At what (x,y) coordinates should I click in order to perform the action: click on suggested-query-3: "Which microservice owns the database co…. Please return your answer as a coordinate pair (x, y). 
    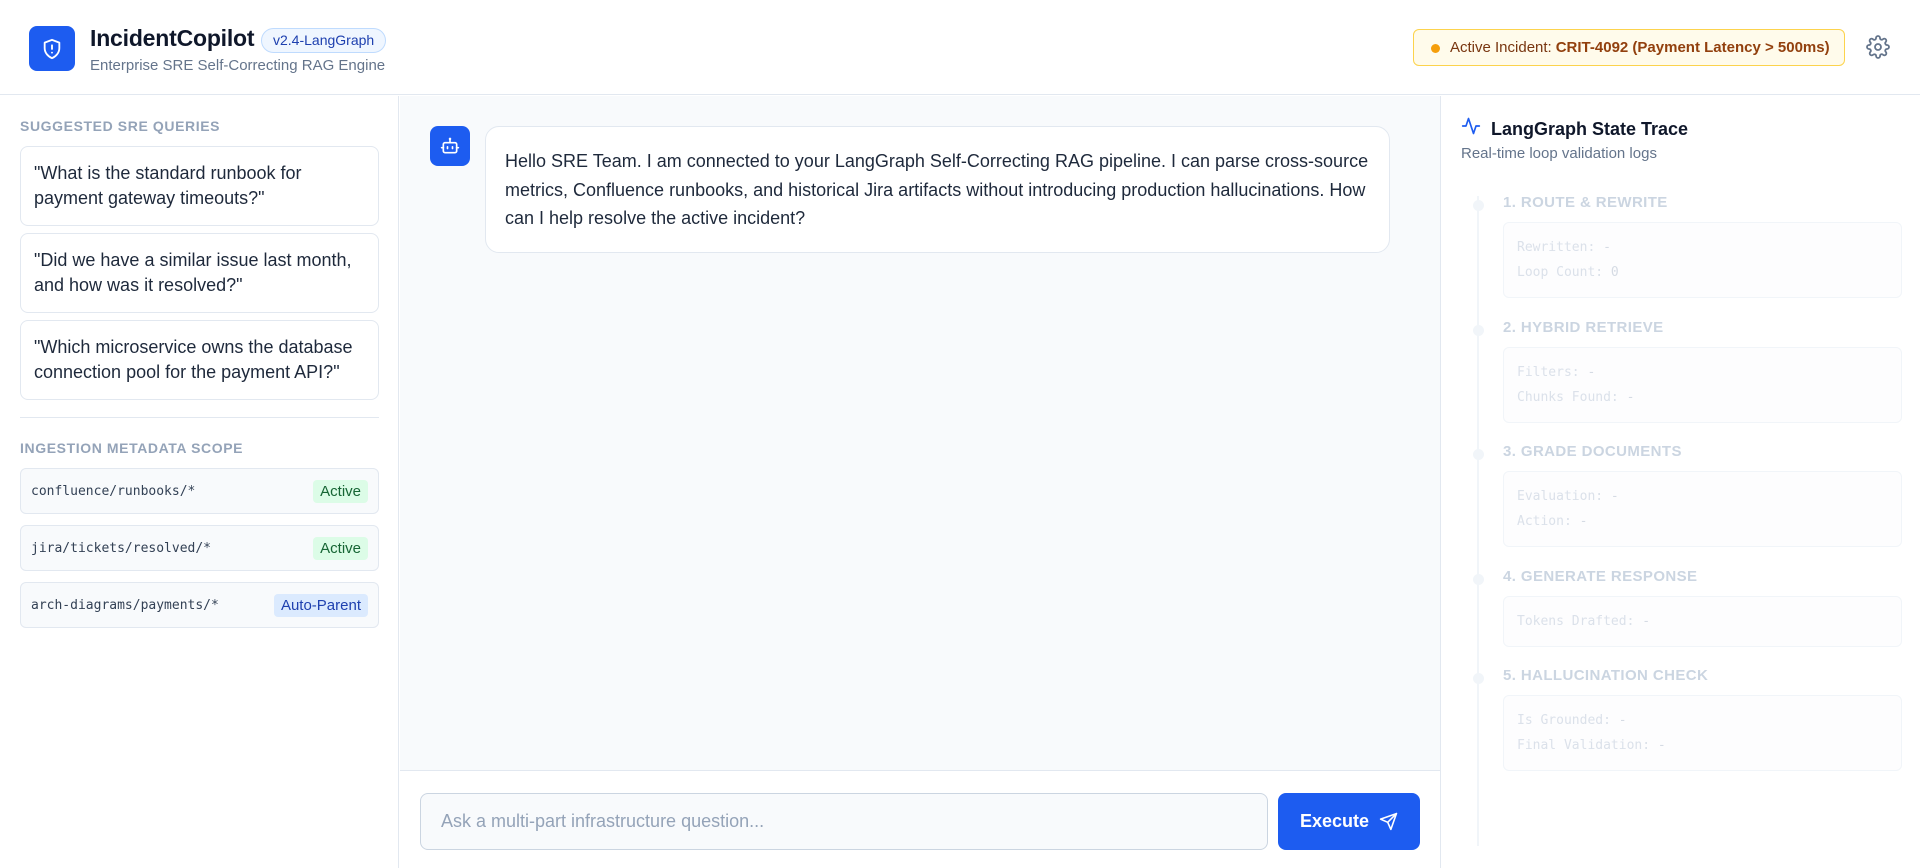
    Looking at the image, I should click on (199, 360).